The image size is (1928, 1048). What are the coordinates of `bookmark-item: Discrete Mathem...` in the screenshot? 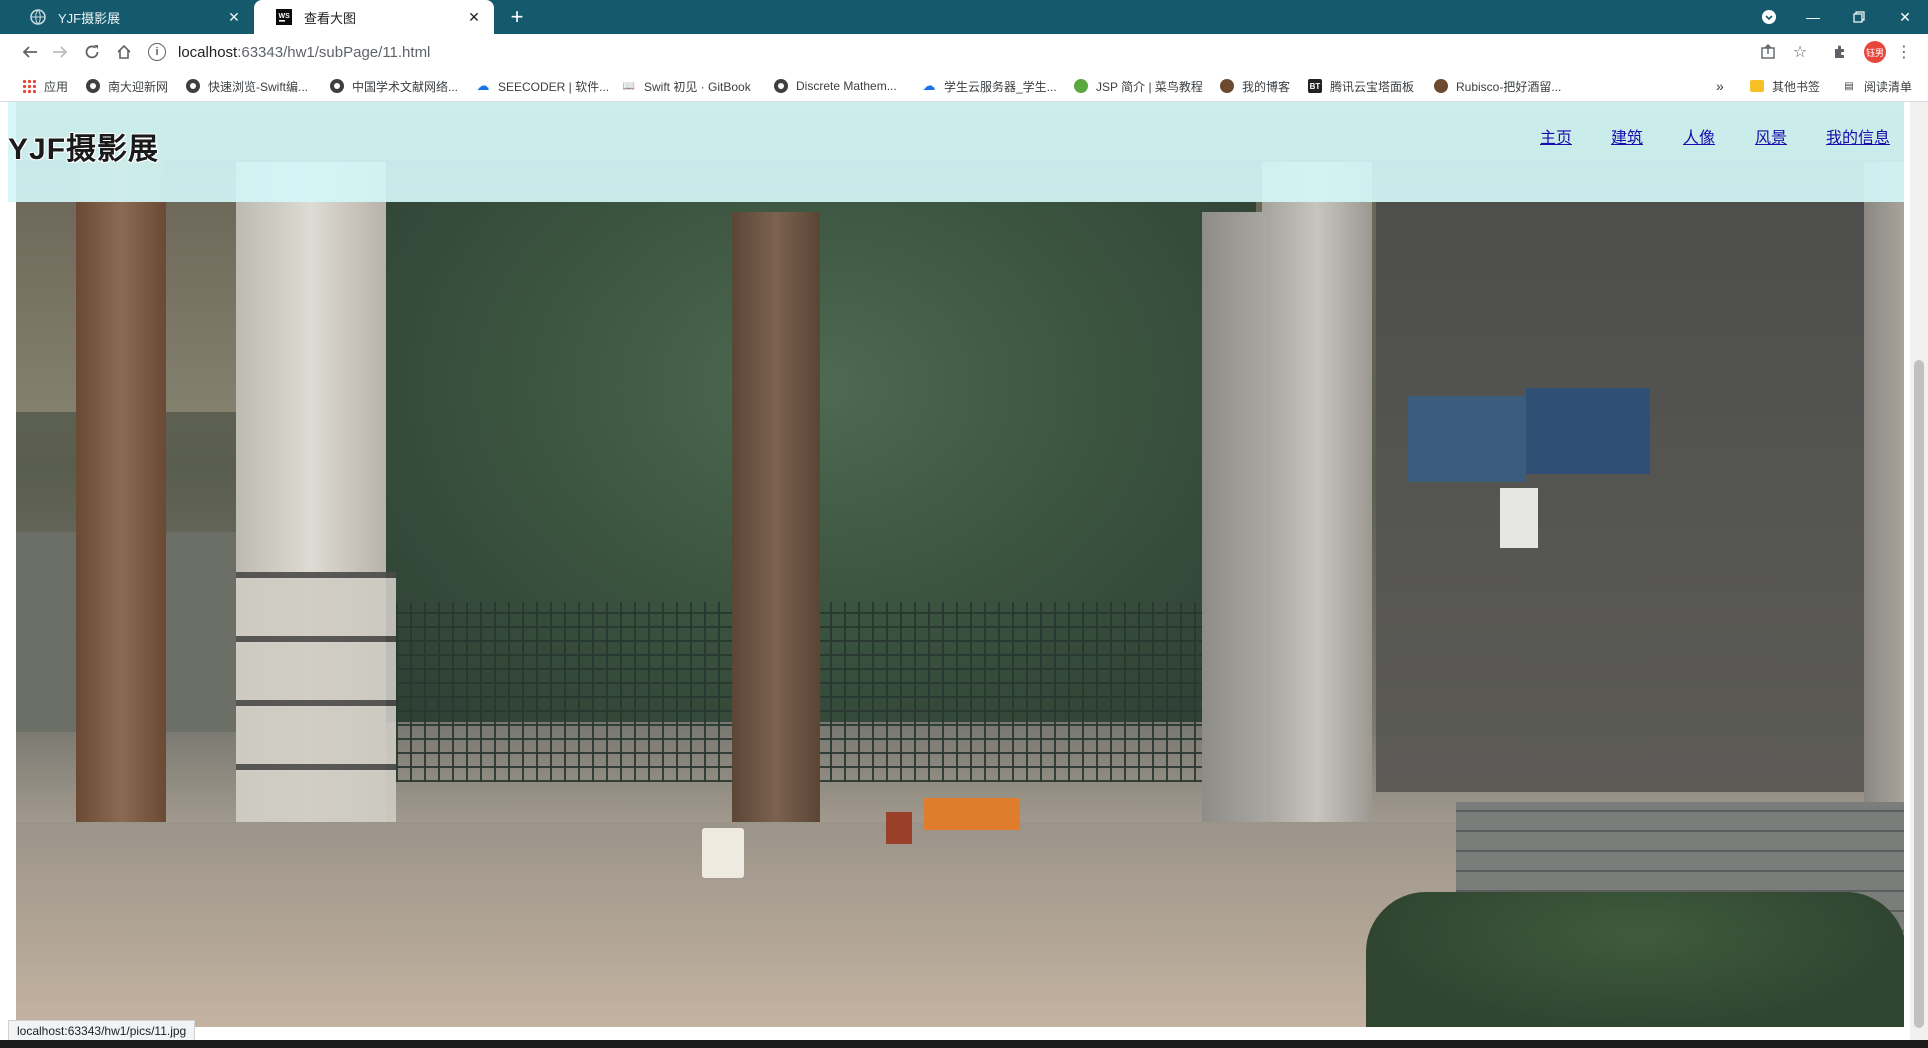 It's located at (835, 86).